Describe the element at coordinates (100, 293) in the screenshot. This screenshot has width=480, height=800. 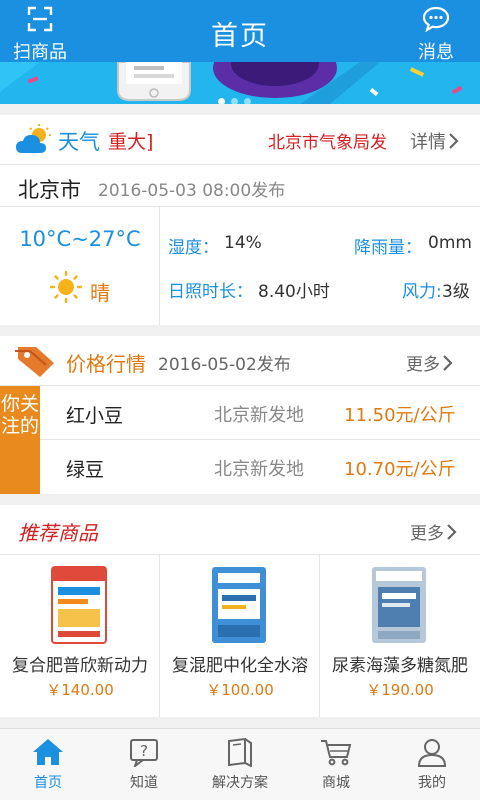
I see `weather-condition: 晴` at that location.